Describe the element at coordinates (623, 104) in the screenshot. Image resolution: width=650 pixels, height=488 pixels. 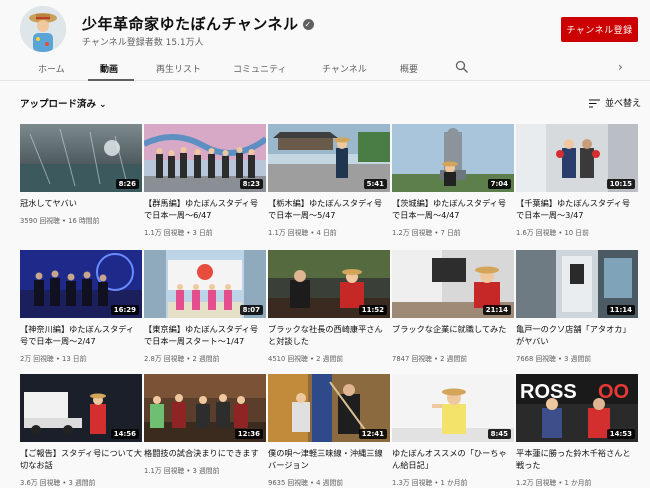
I see `sort-label: 並べ替え` at that location.